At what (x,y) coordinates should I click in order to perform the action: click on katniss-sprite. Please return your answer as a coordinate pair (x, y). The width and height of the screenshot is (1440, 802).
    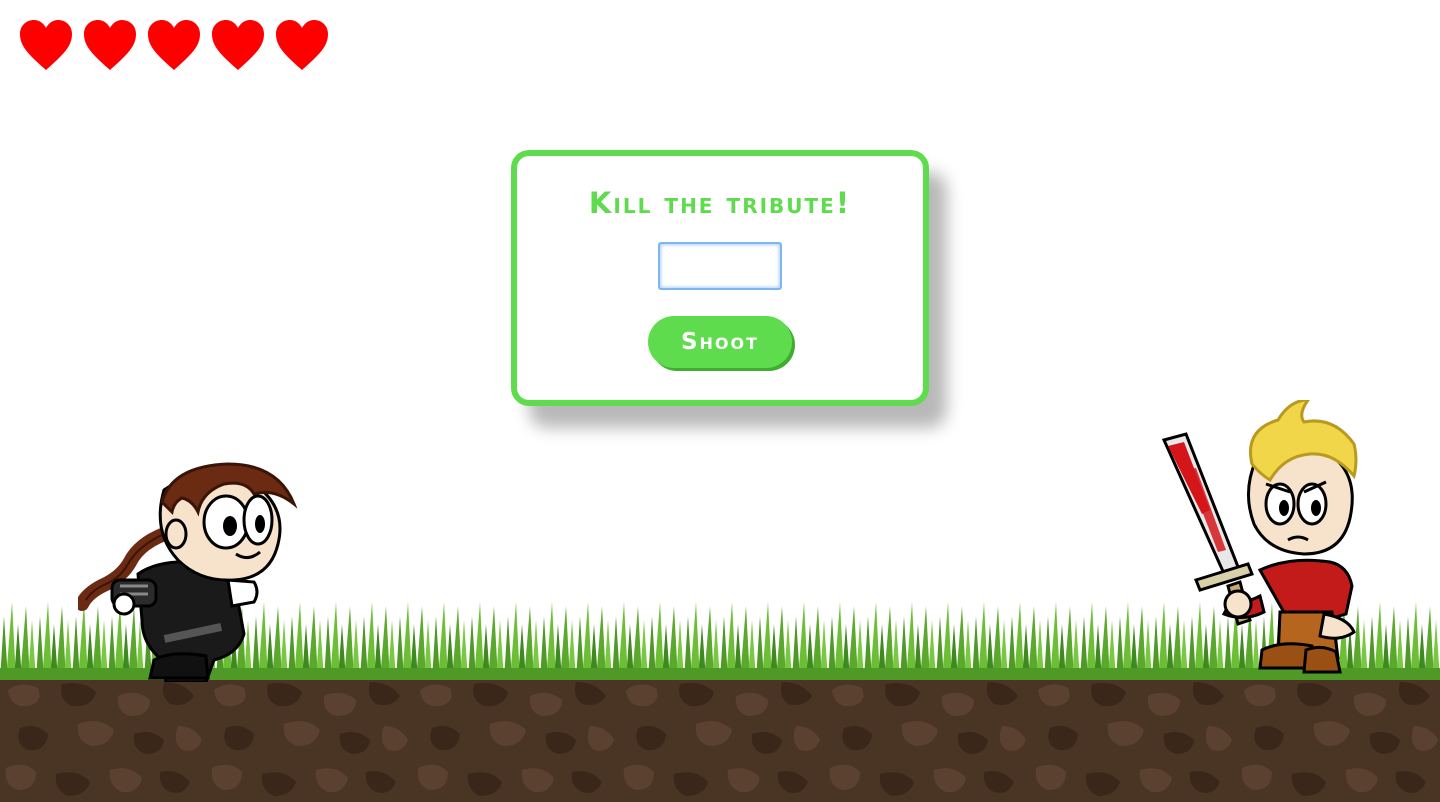
    Looking at the image, I should click on (188, 572).